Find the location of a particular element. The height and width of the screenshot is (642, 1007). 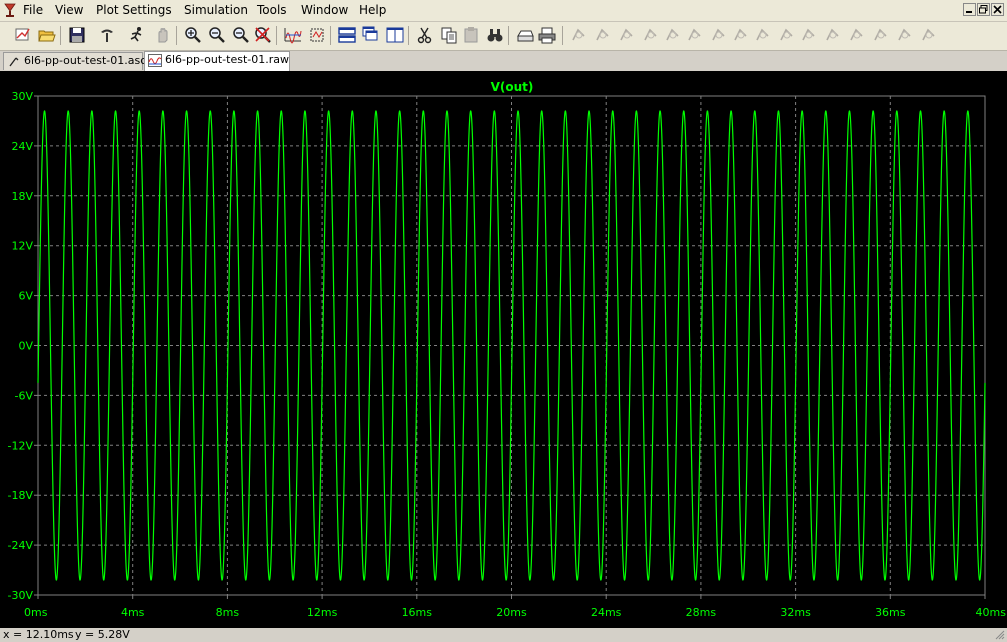

restore-button is located at coordinates (983, 9).